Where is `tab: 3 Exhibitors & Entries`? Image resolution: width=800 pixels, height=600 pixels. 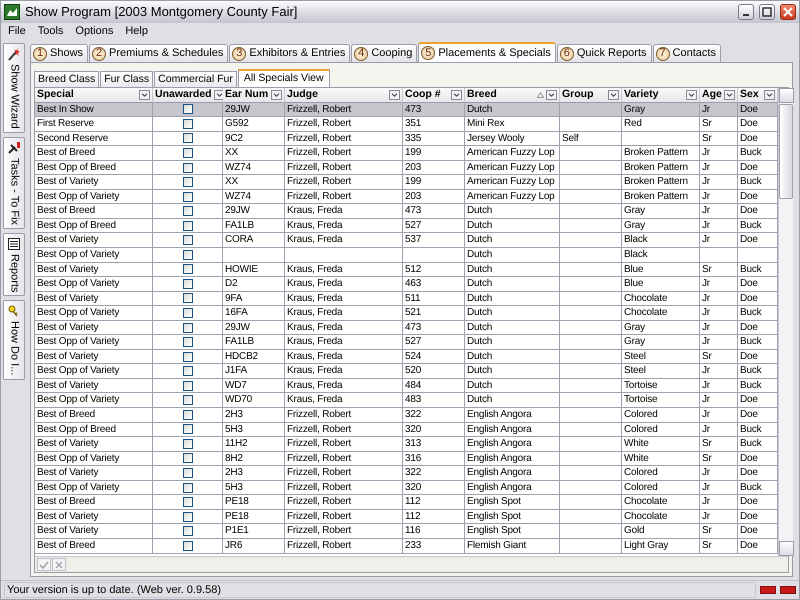 tab: 3 Exhibitors & Entries is located at coordinates (289, 53).